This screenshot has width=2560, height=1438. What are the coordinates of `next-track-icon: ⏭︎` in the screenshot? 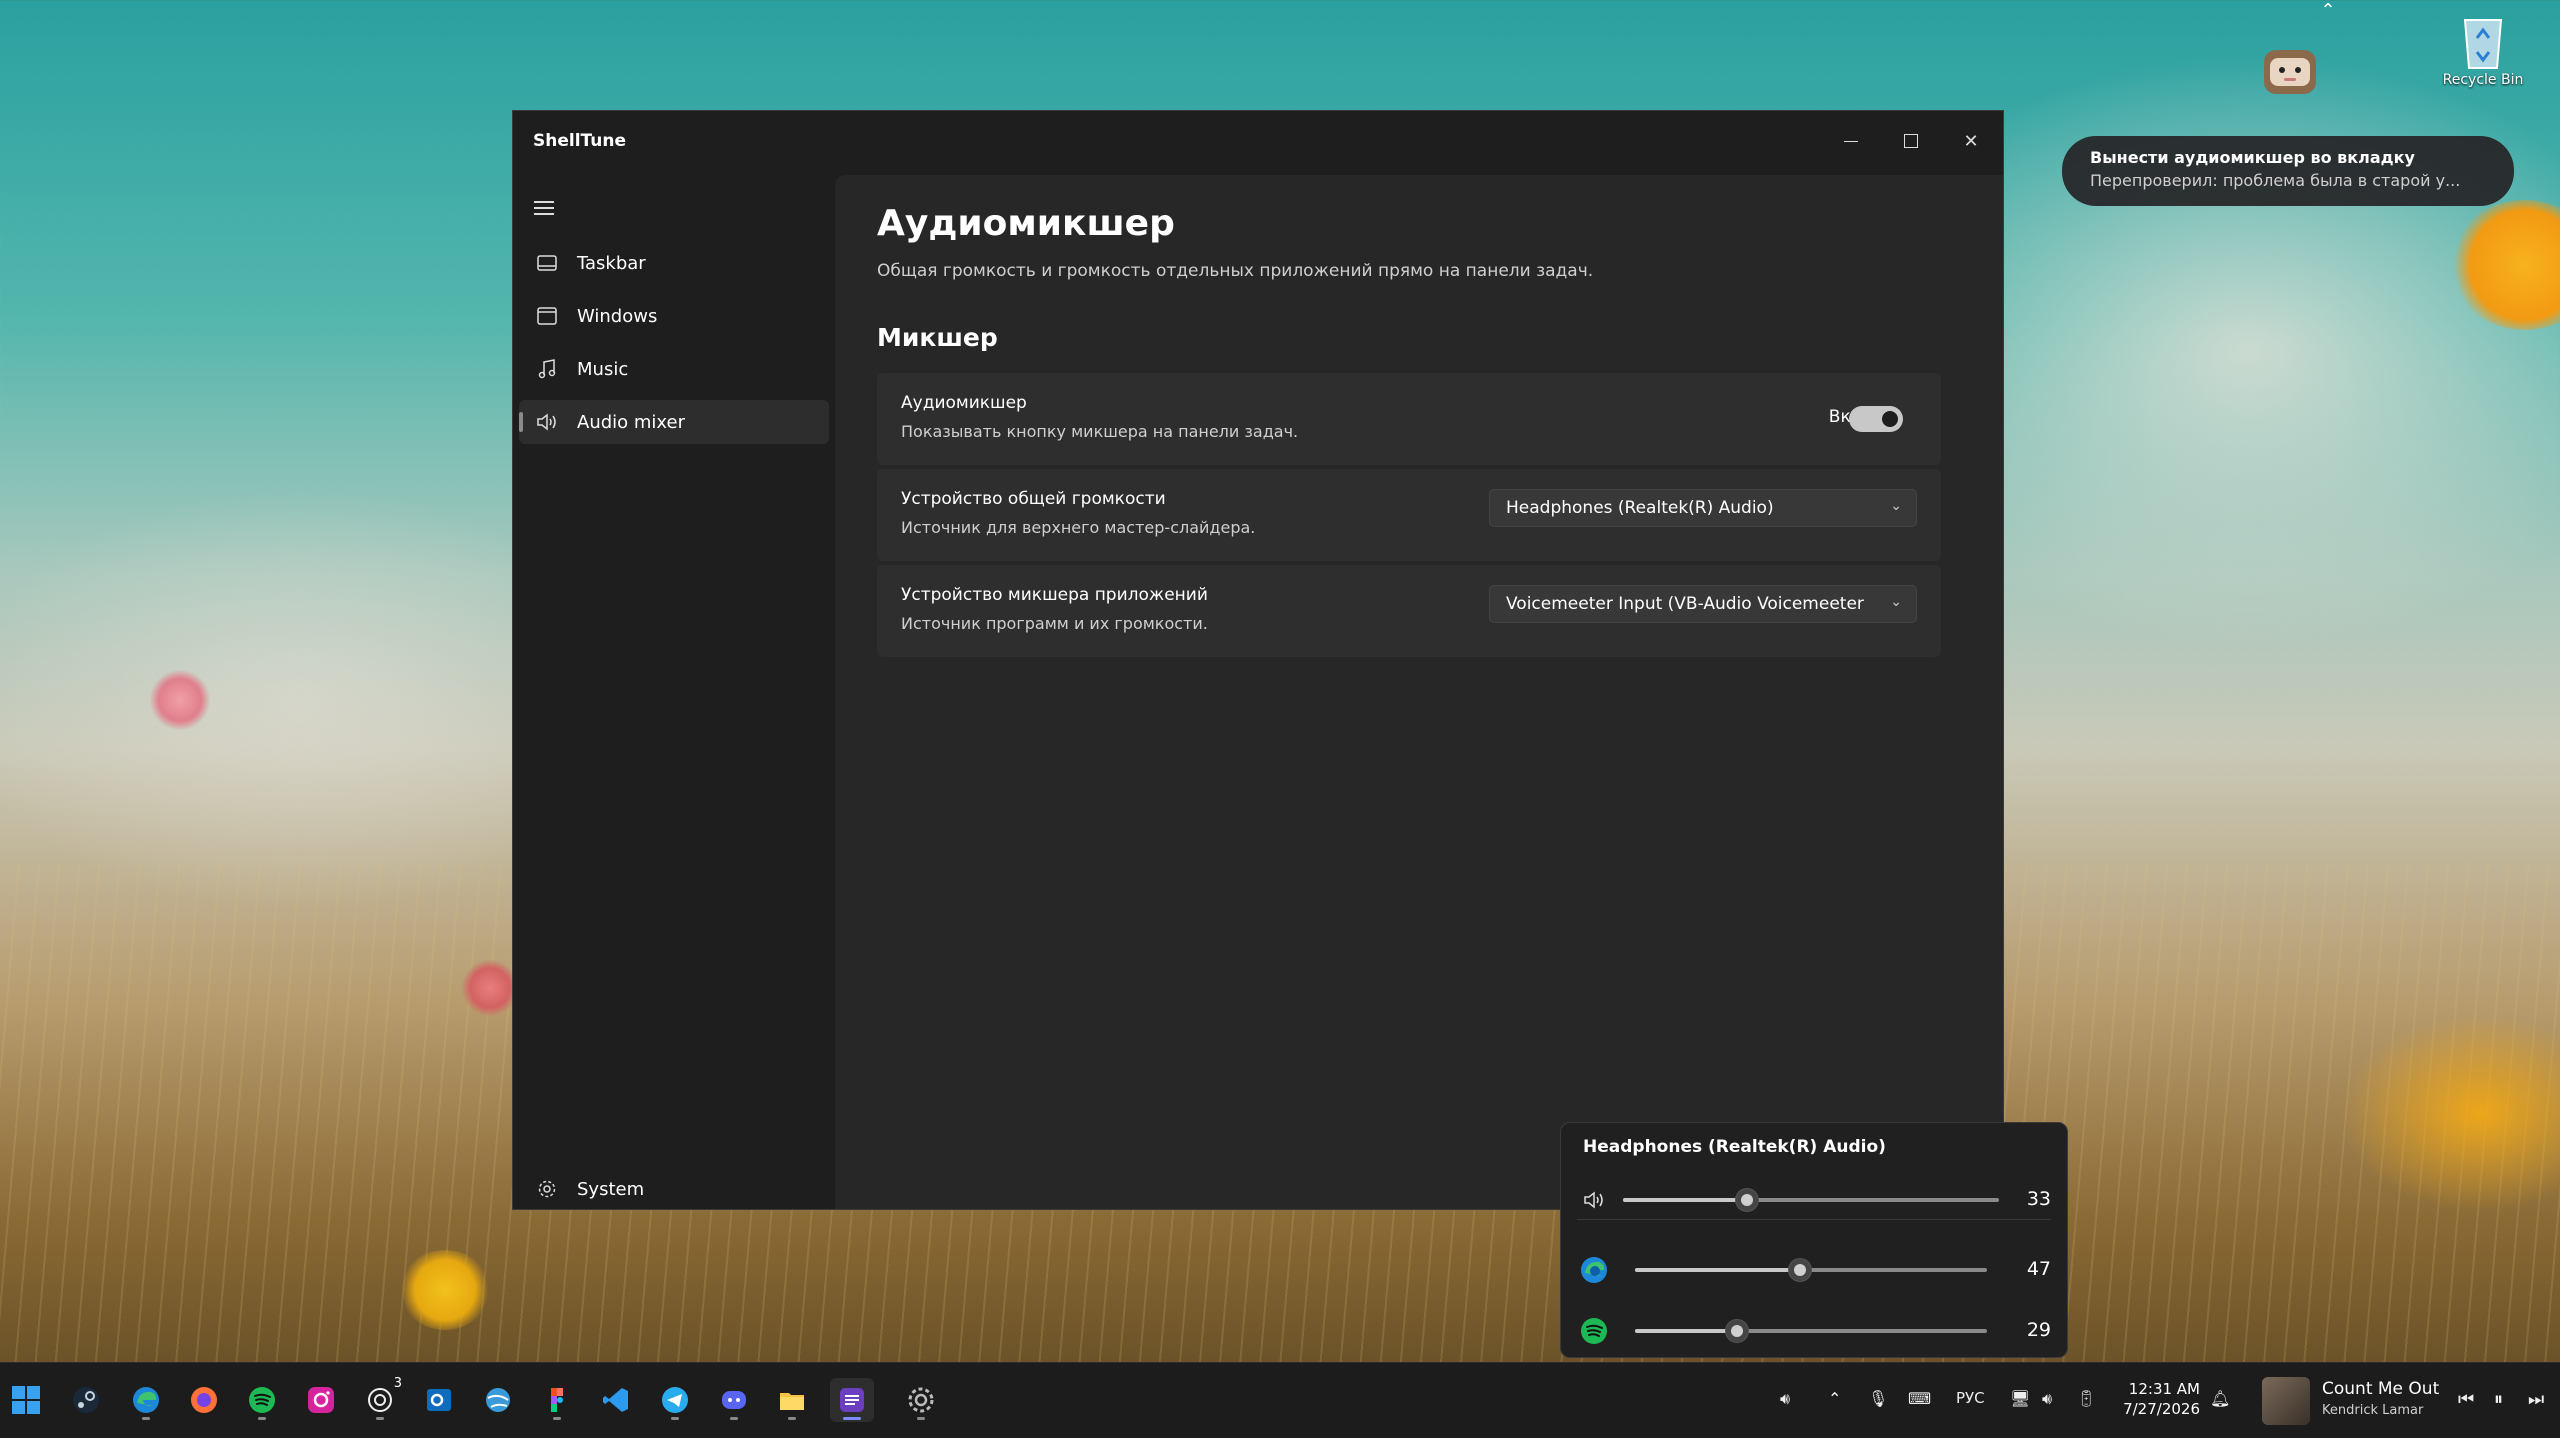 It's located at (2536, 1399).